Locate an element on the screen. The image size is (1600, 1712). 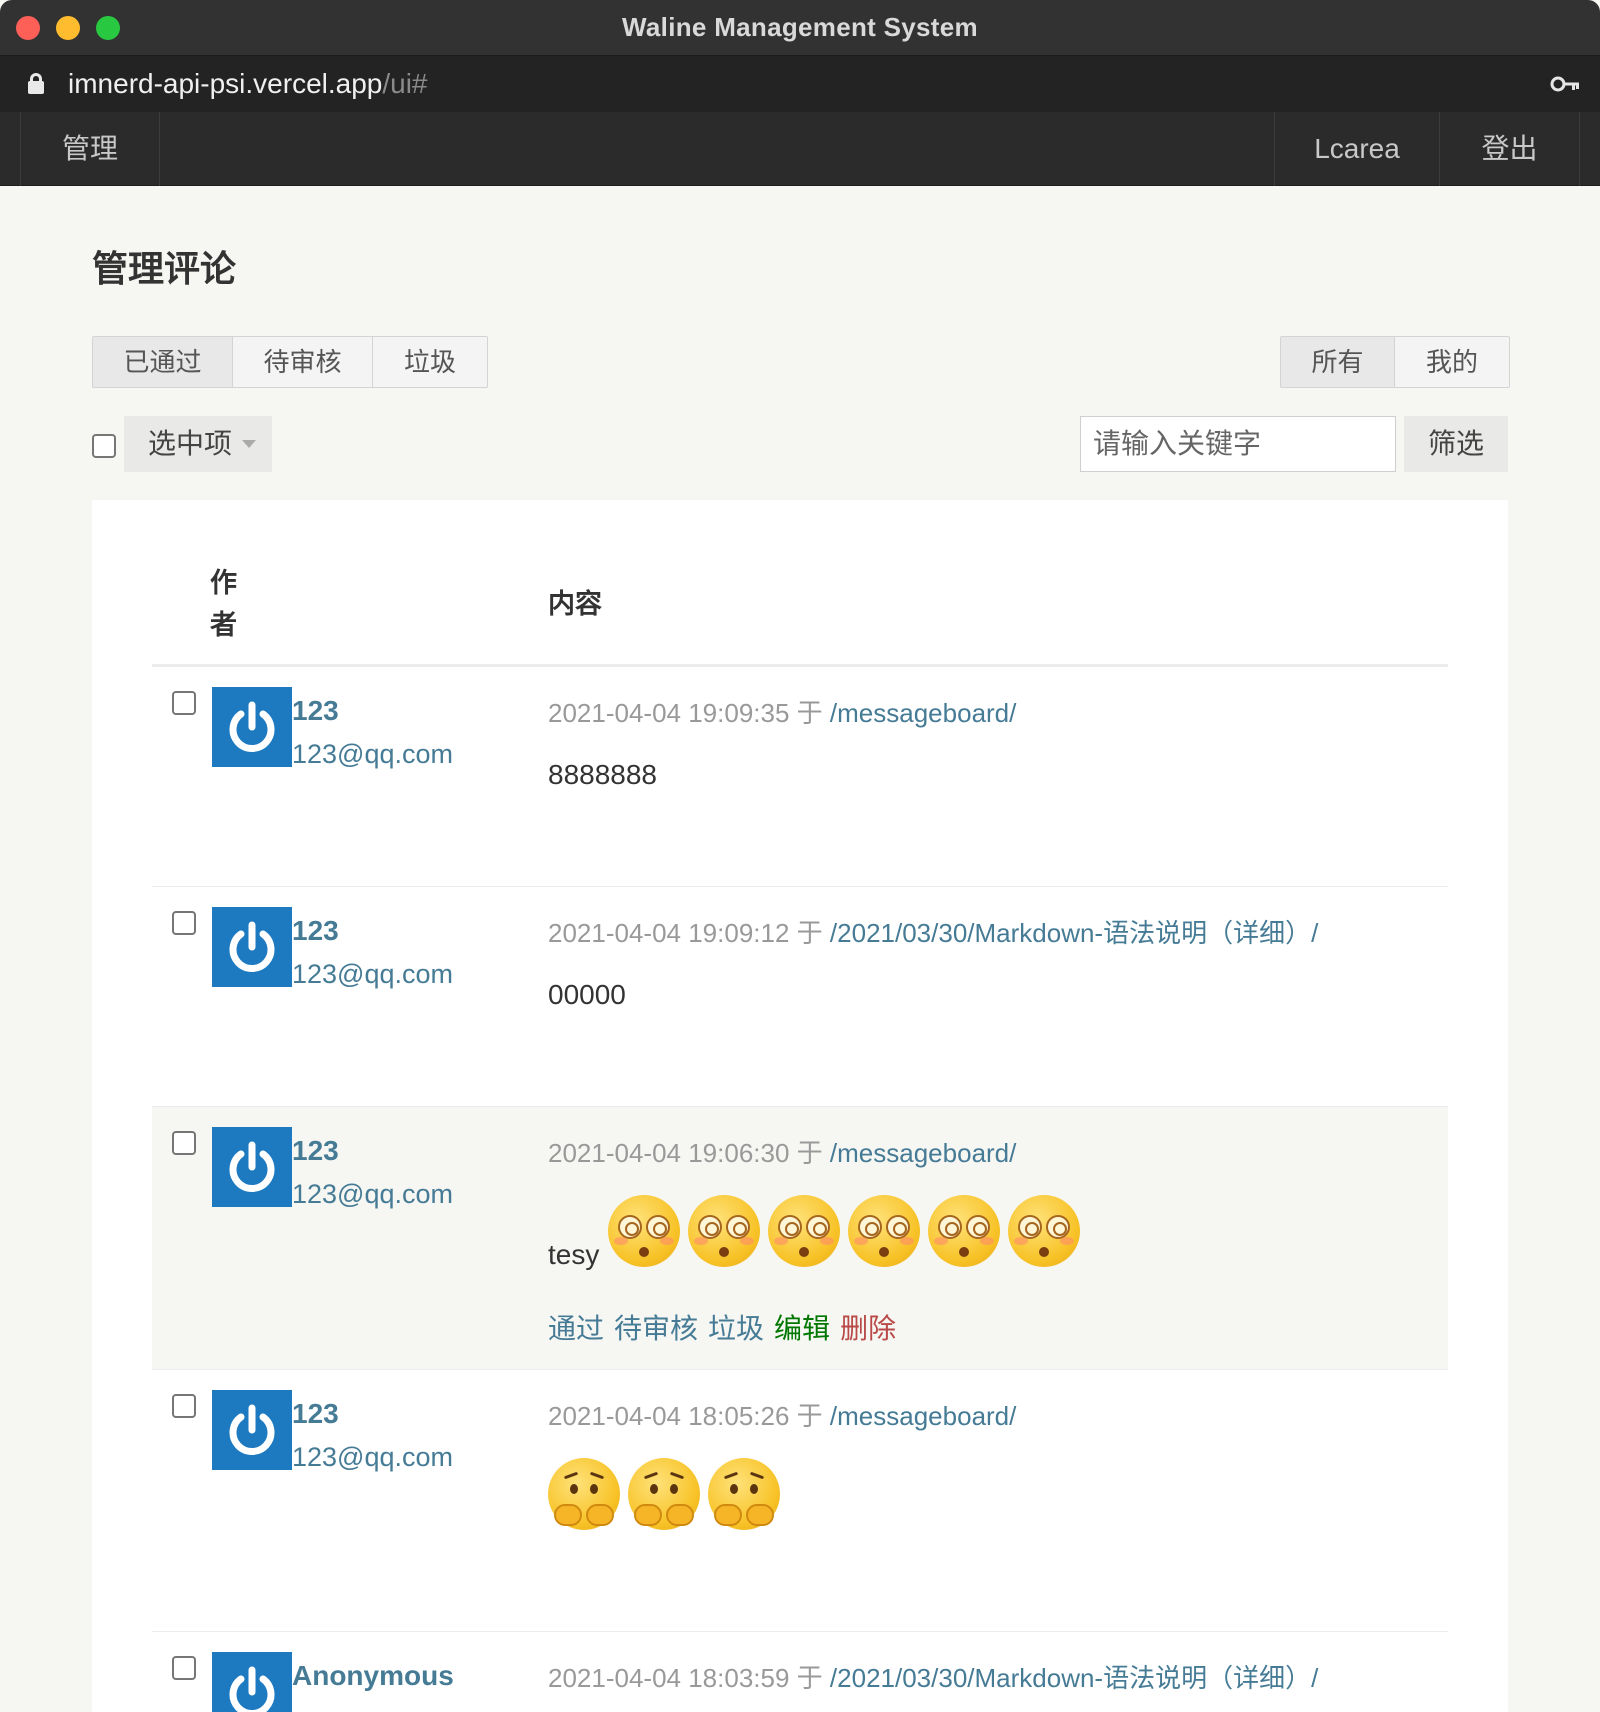
comment-time: 2021-04-04 19:09:35 is located at coordinates (669, 713).